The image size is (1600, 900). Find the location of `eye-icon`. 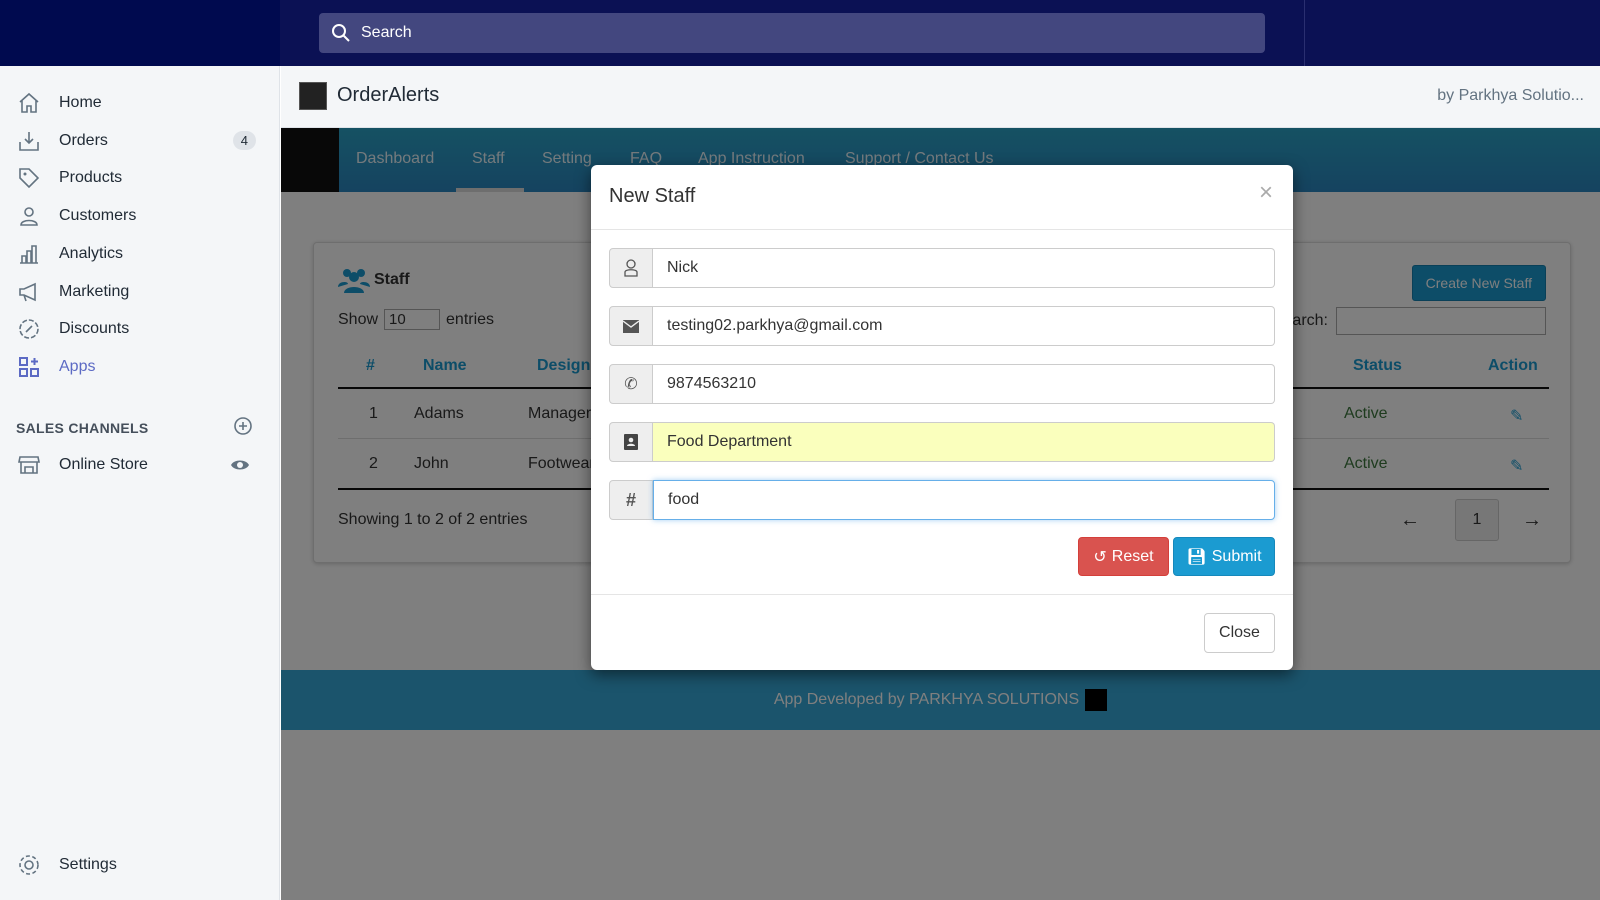

eye-icon is located at coordinates (240, 465).